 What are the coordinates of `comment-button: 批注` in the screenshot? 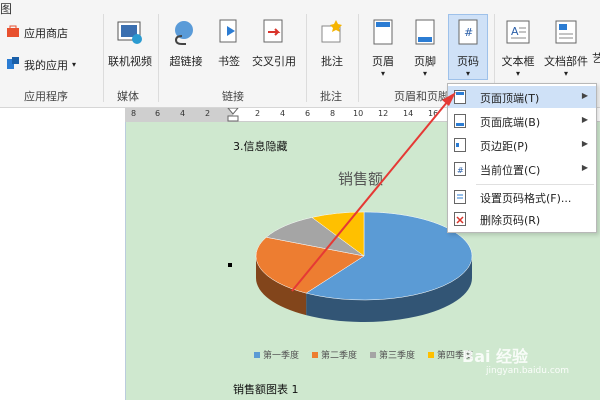 It's located at (332, 43).